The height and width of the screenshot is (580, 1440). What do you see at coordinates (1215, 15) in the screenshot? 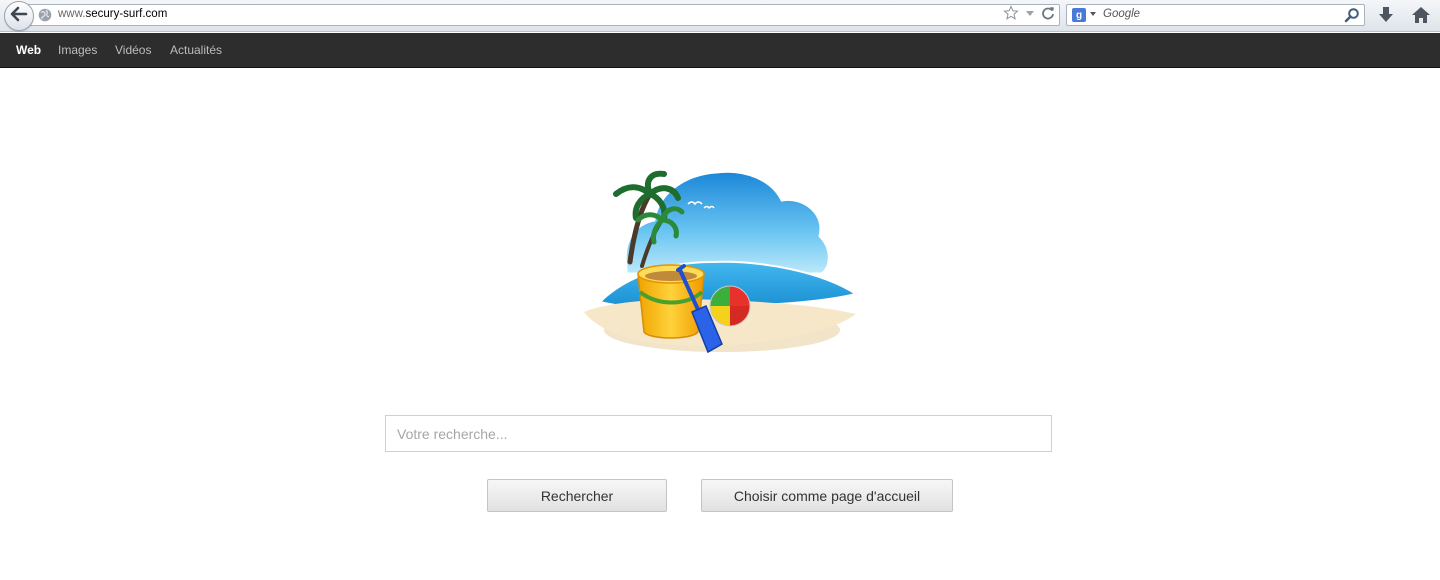
I see `browser-search-bar: g Google` at bounding box center [1215, 15].